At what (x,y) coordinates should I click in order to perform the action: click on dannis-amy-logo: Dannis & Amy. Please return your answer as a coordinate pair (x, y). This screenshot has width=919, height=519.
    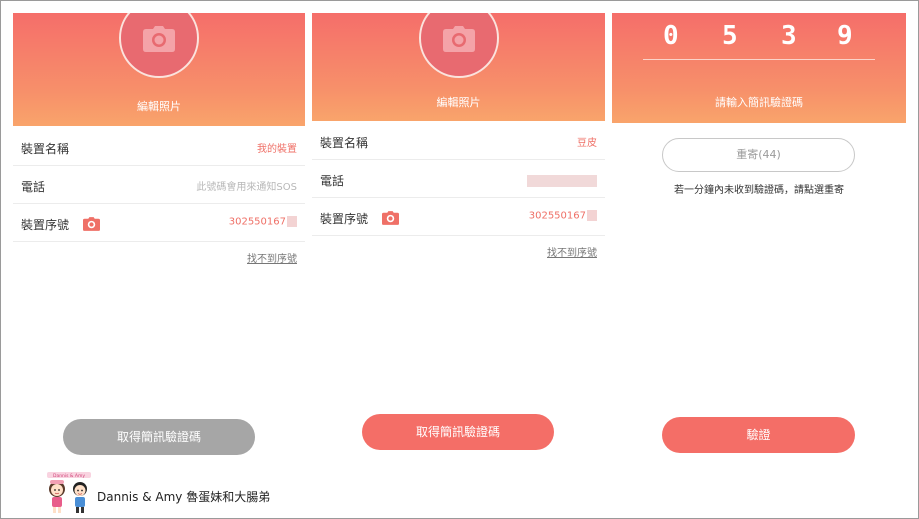
    Looking at the image, I should click on (69, 492).